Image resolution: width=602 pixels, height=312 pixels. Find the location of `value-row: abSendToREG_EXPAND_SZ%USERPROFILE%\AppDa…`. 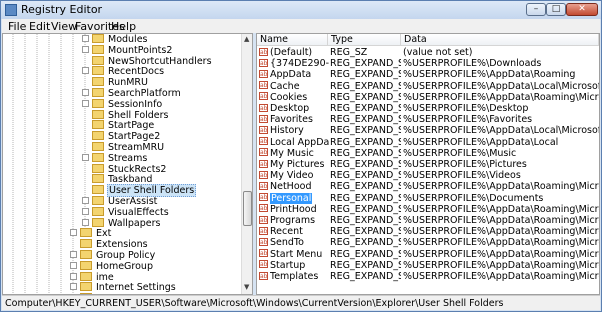

value-row: abSendToREG_EXPAND_SZ%USERPROFILE%\AppDa… is located at coordinates (428, 242).